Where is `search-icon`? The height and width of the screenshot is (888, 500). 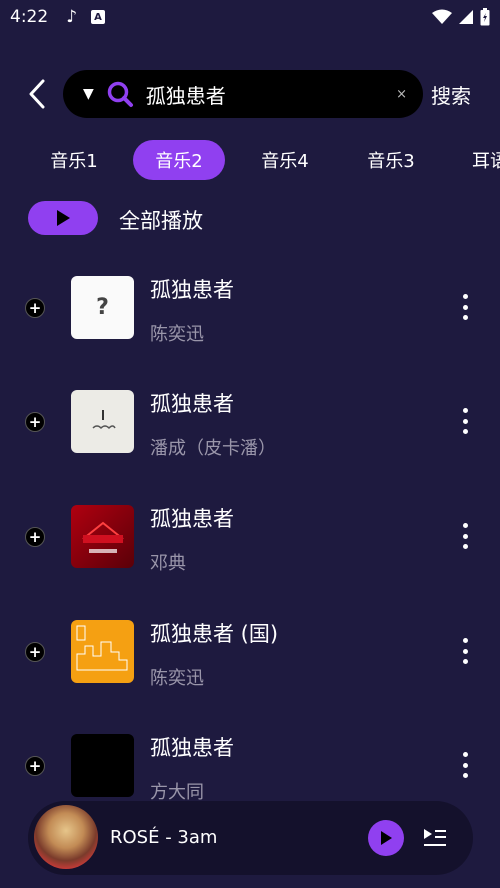
search-icon is located at coordinates (120, 94).